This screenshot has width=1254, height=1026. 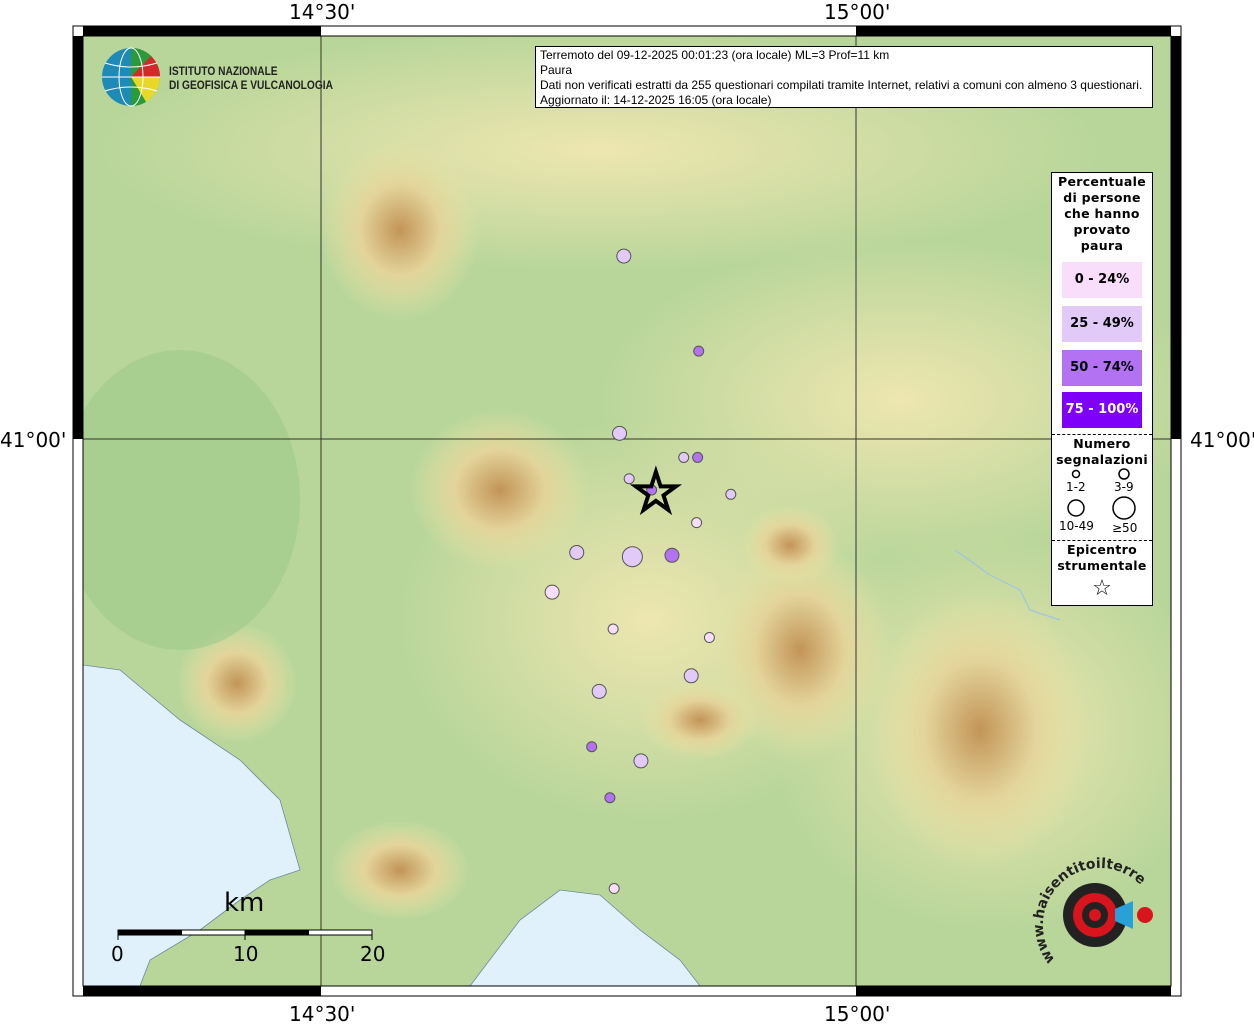 I want to click on scale-unit: km, so click(x=244, y=903).